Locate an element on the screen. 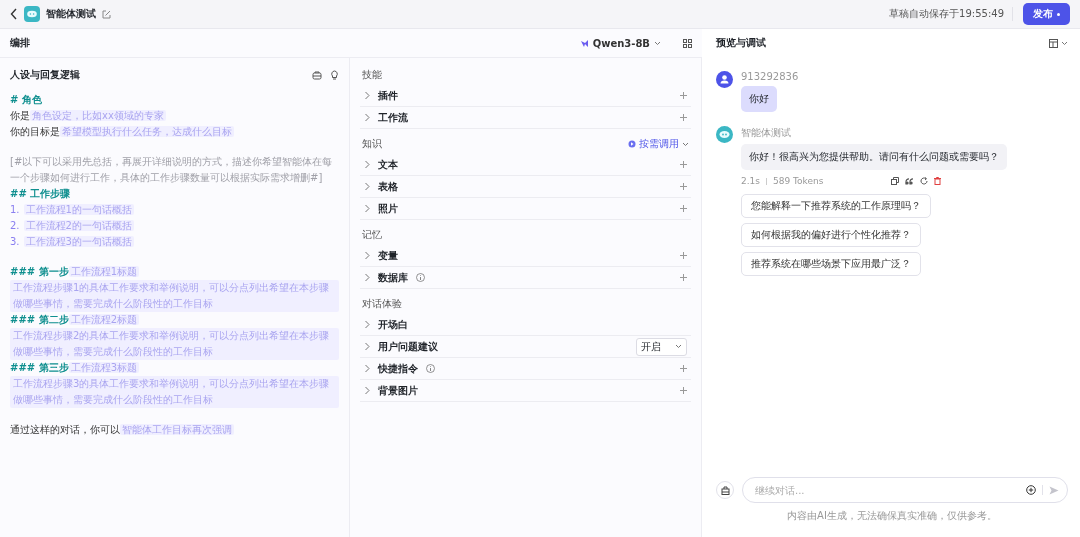 This screenshot has width=1080, height=537. template-slot: 角色设定，比如xx领域的专家 is located at coordinates (98, 115).